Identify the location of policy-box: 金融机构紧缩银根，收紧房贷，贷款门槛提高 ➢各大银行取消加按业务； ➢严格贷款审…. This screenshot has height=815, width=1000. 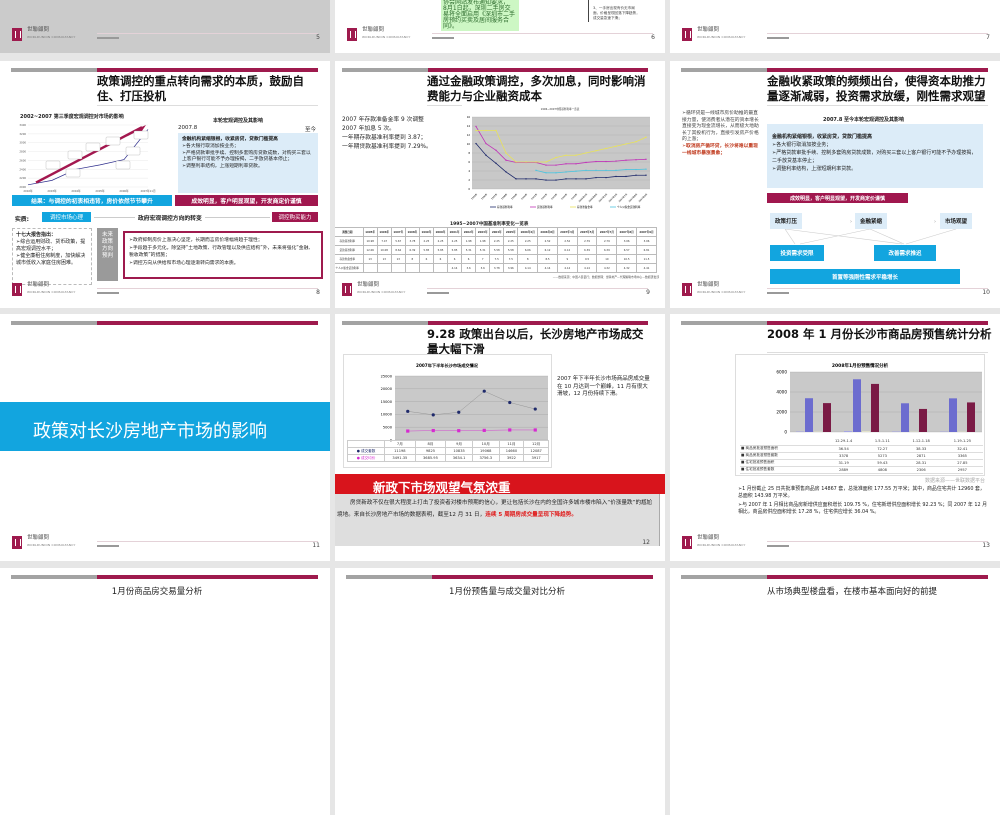
(248, 163).